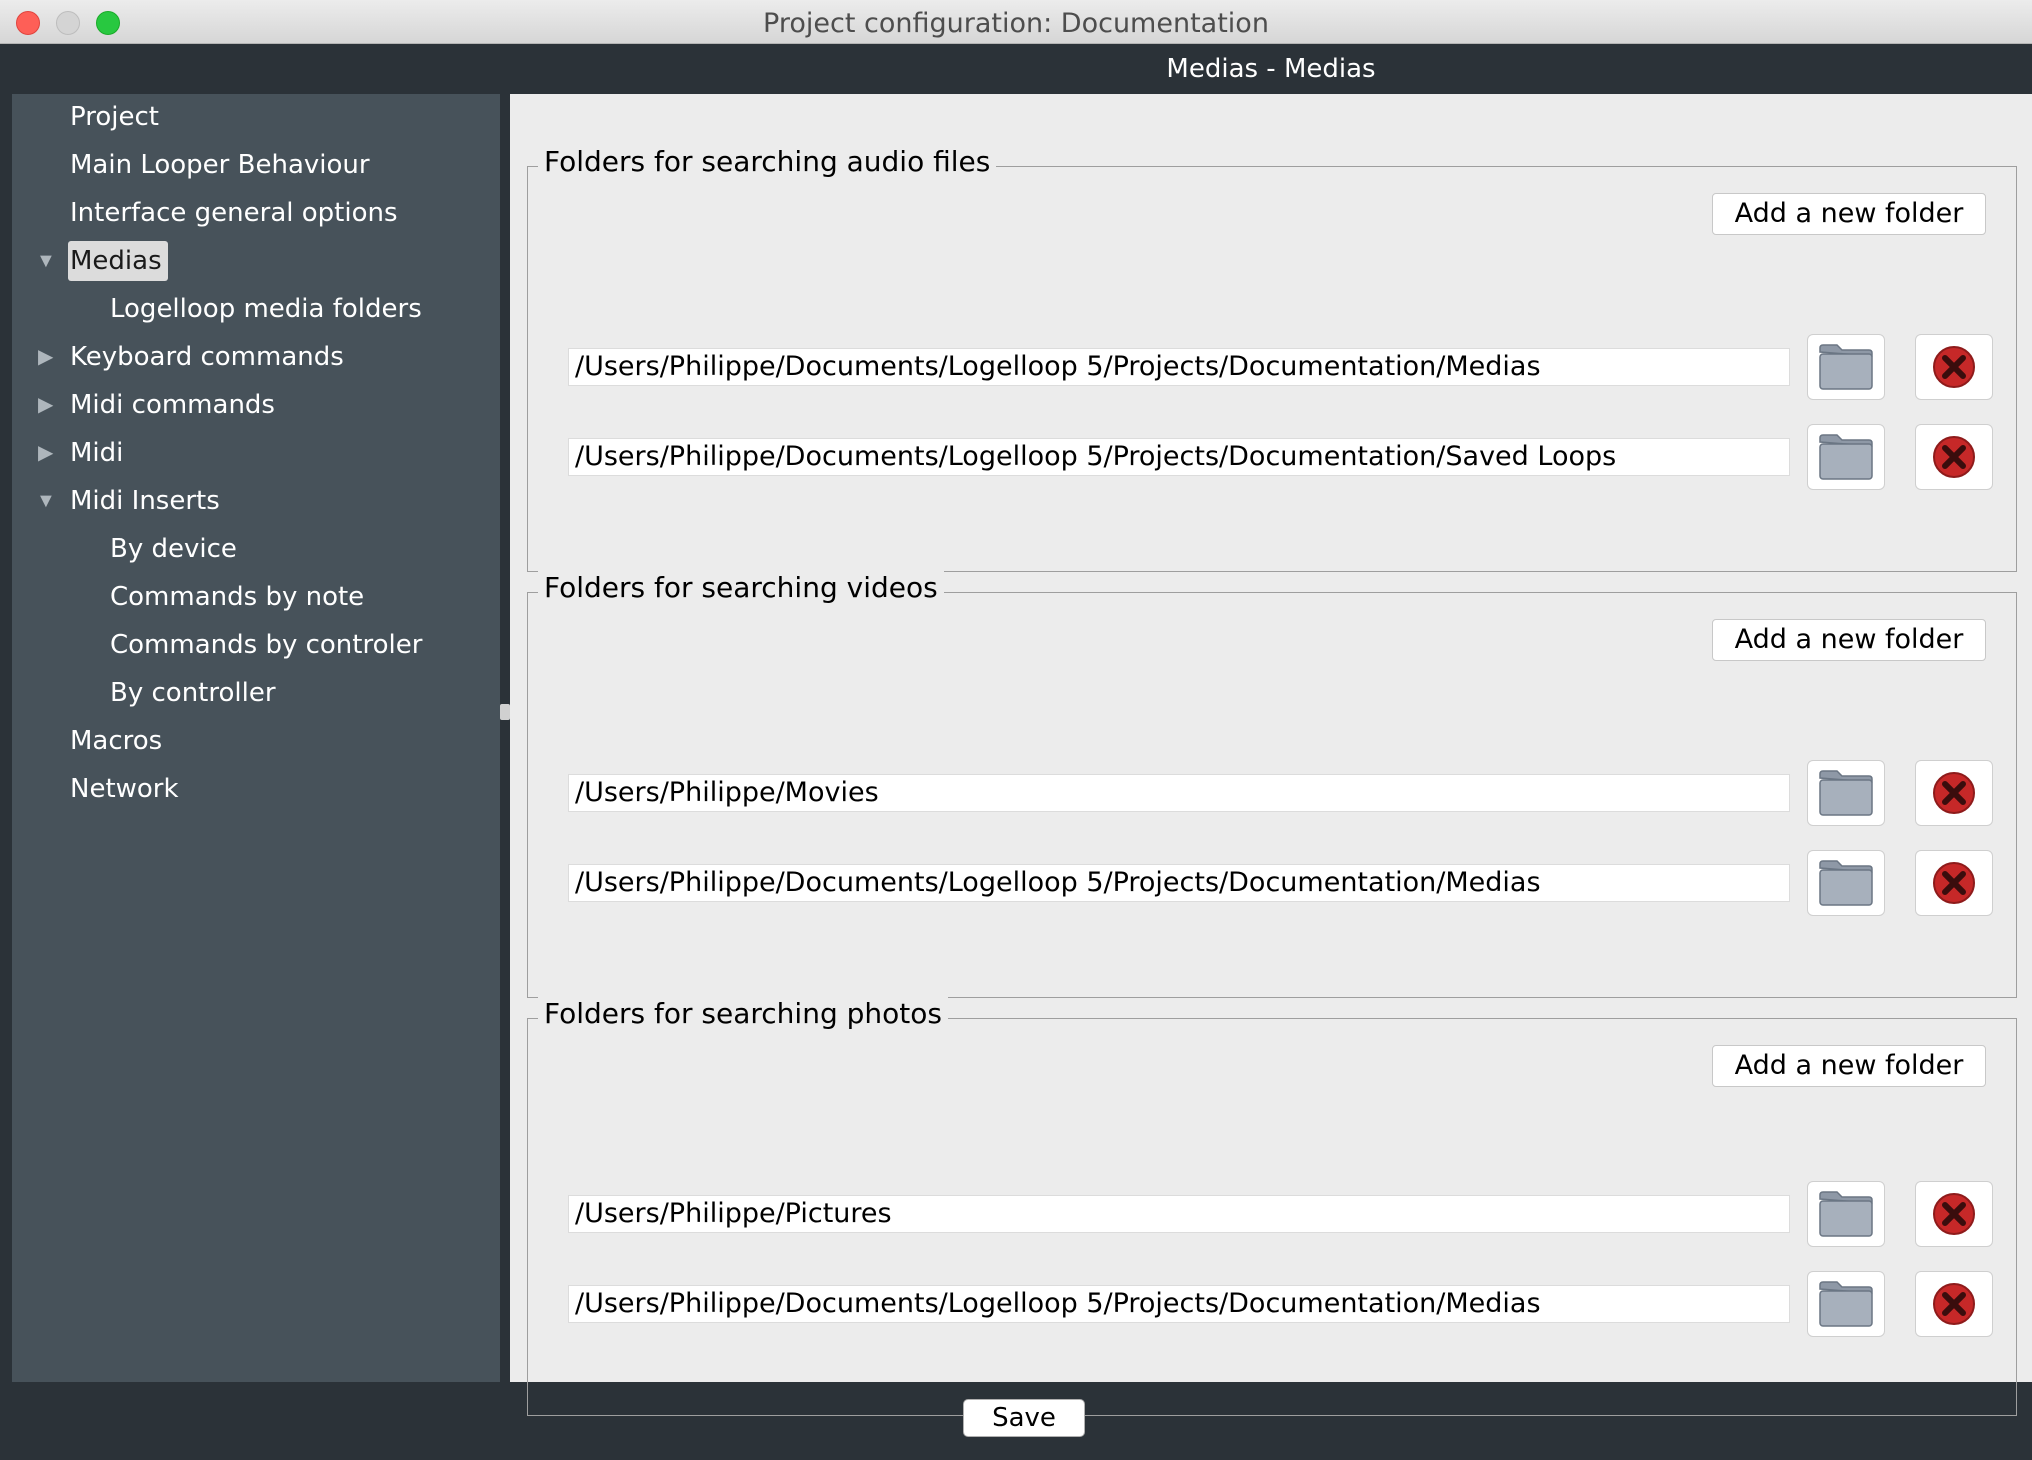  Describe the element at coordinates (1179, 793) in the screenshot. I see `folder-path-field: /Users/Philippe/Movies` at that location.